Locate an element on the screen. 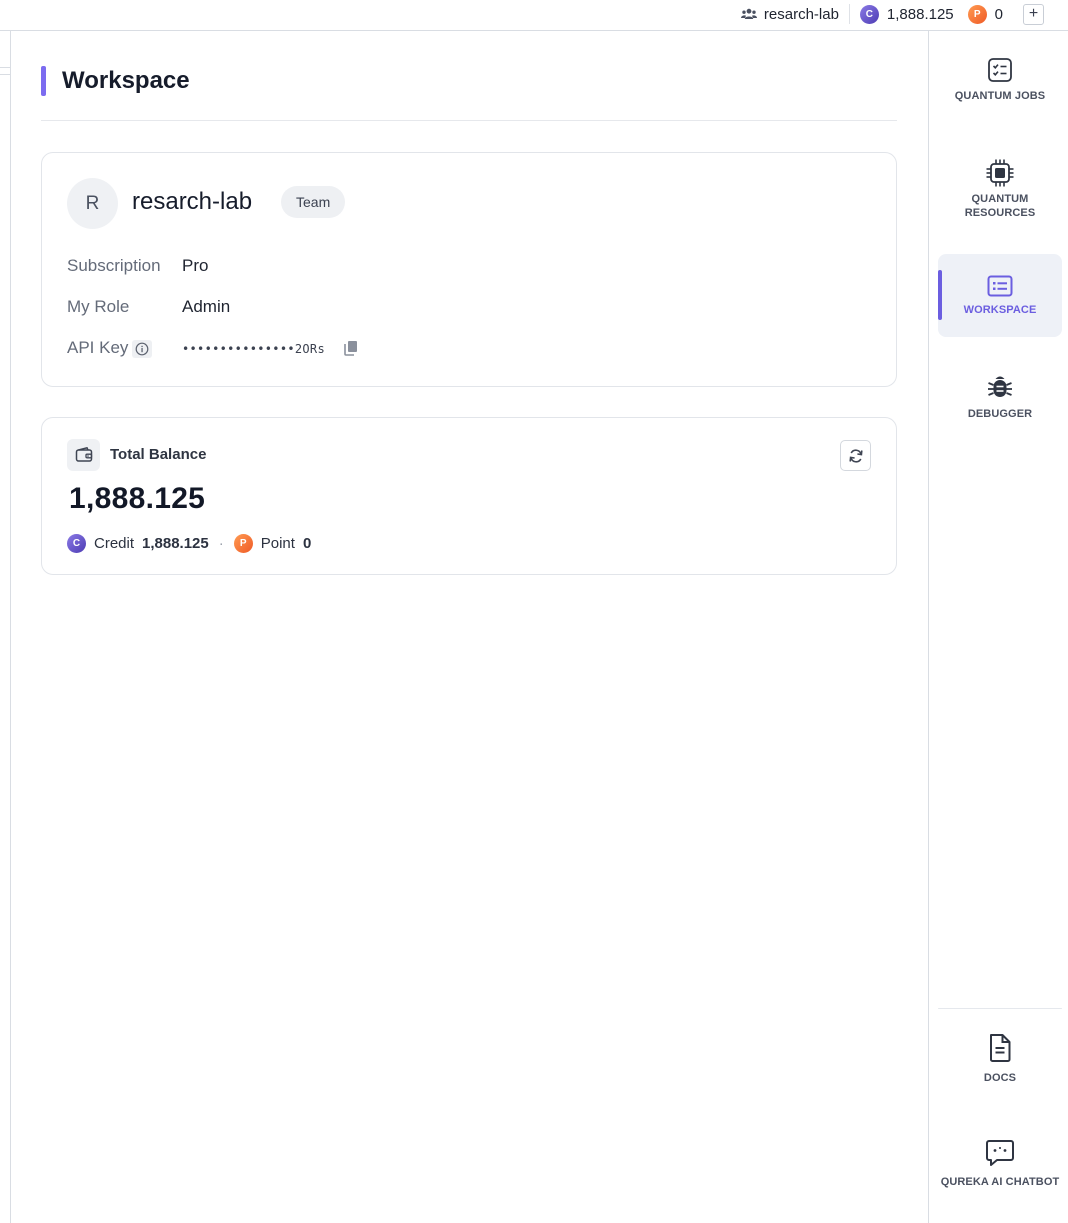  role-label: My Role is located at coordinates (98, 306).